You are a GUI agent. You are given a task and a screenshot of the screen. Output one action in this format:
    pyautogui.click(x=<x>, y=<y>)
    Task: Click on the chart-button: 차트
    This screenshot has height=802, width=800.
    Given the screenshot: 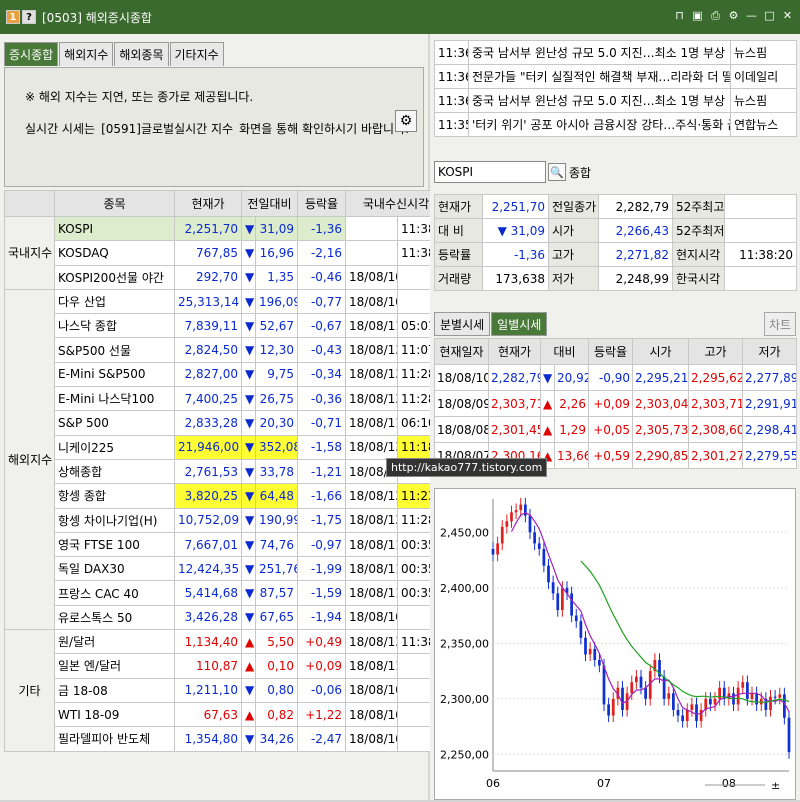 What is the action you would take?
    pyautogui.click(x=780, y=324)
    